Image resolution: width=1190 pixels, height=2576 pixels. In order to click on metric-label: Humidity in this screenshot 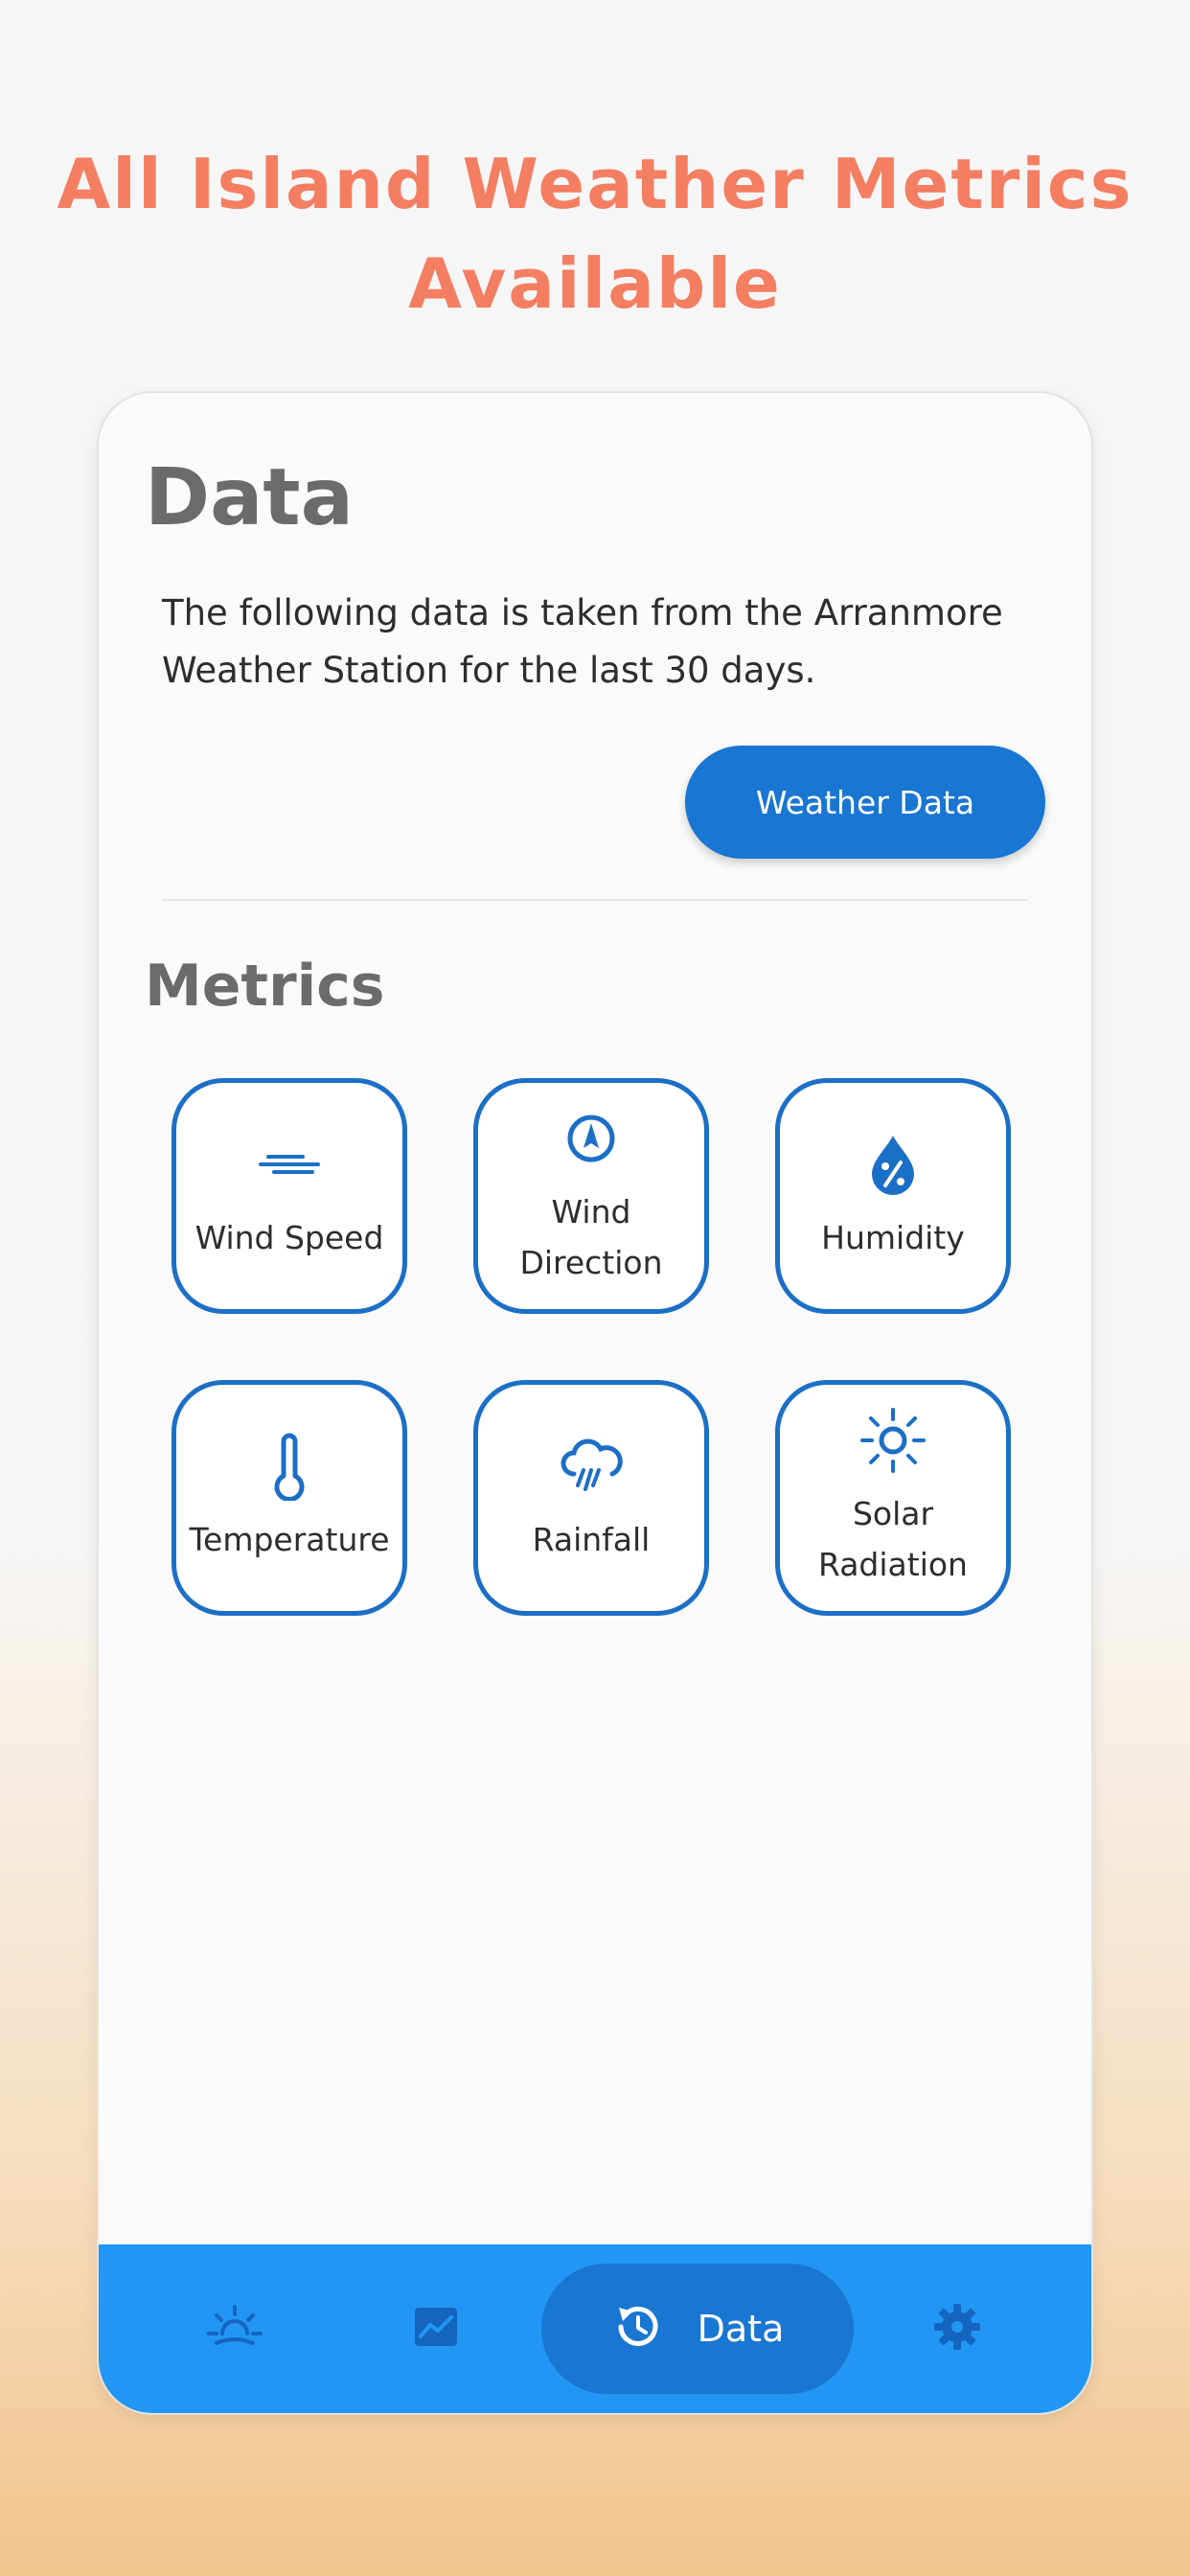, I will do `click(893, 1237)`.